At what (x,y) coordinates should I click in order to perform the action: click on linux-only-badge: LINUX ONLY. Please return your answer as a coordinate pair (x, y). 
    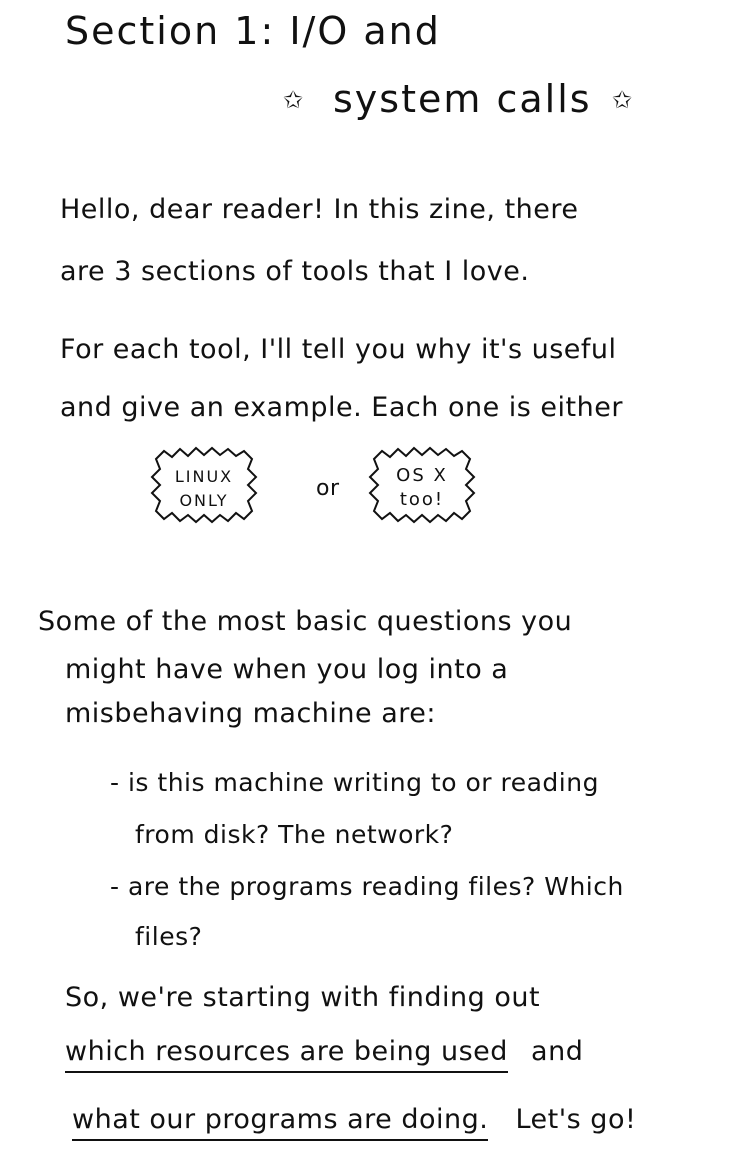
    Looking at the image, I should click on (204, 485).